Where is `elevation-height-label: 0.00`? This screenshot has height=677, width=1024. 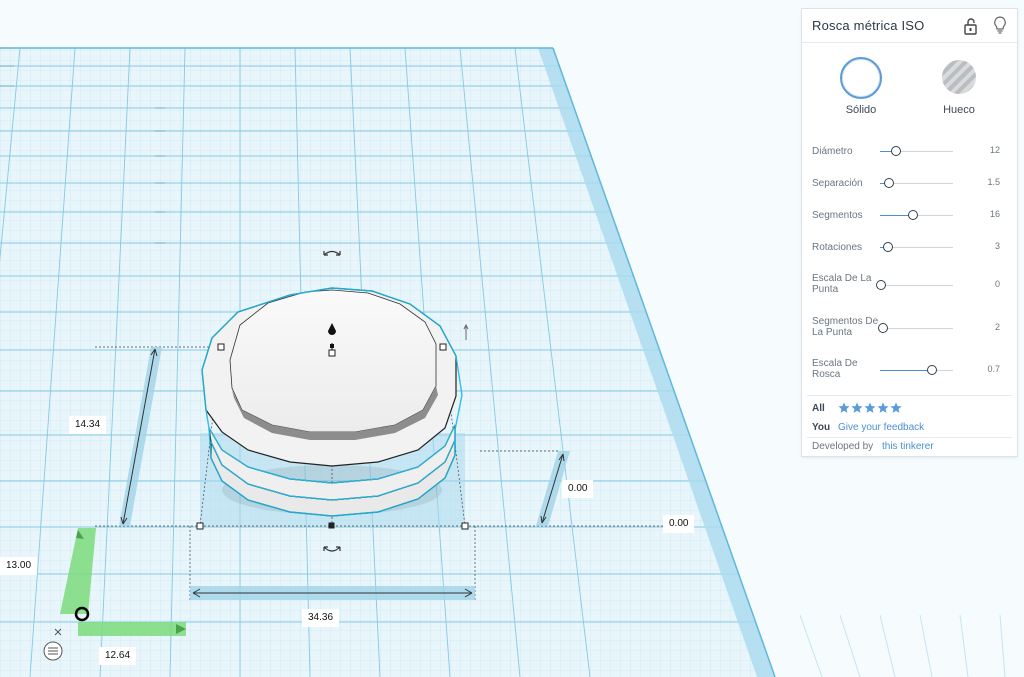
elevation-height-label: 0.00 is located at coordinates (578, 489).